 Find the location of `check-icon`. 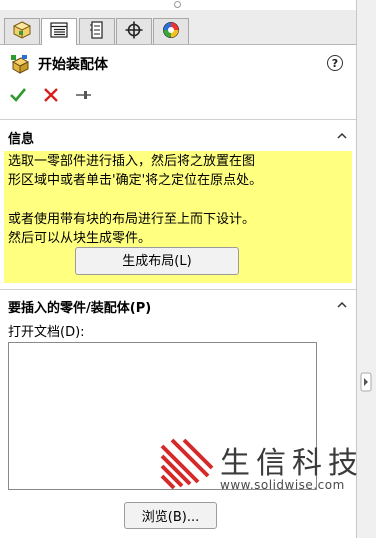

check-icon is located at coordinates (18, 95).